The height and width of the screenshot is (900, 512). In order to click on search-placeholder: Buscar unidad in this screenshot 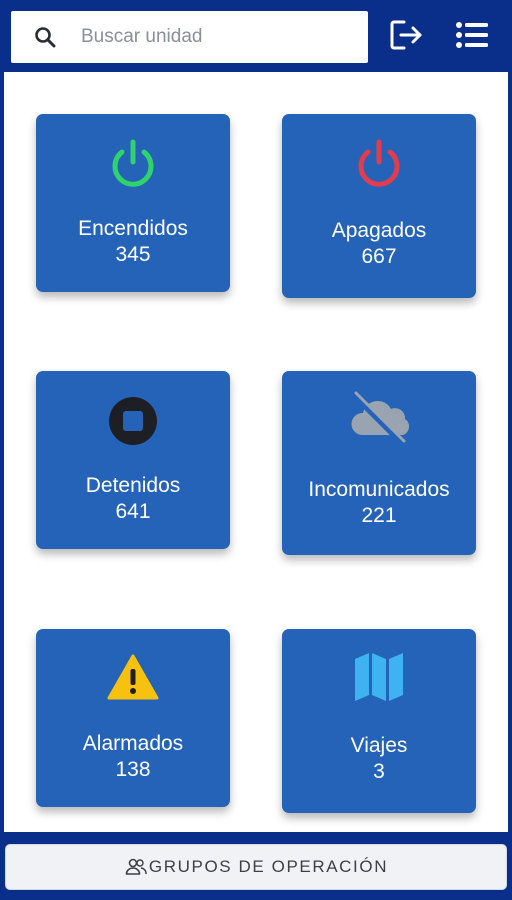, I will do `click(142, 36)`.